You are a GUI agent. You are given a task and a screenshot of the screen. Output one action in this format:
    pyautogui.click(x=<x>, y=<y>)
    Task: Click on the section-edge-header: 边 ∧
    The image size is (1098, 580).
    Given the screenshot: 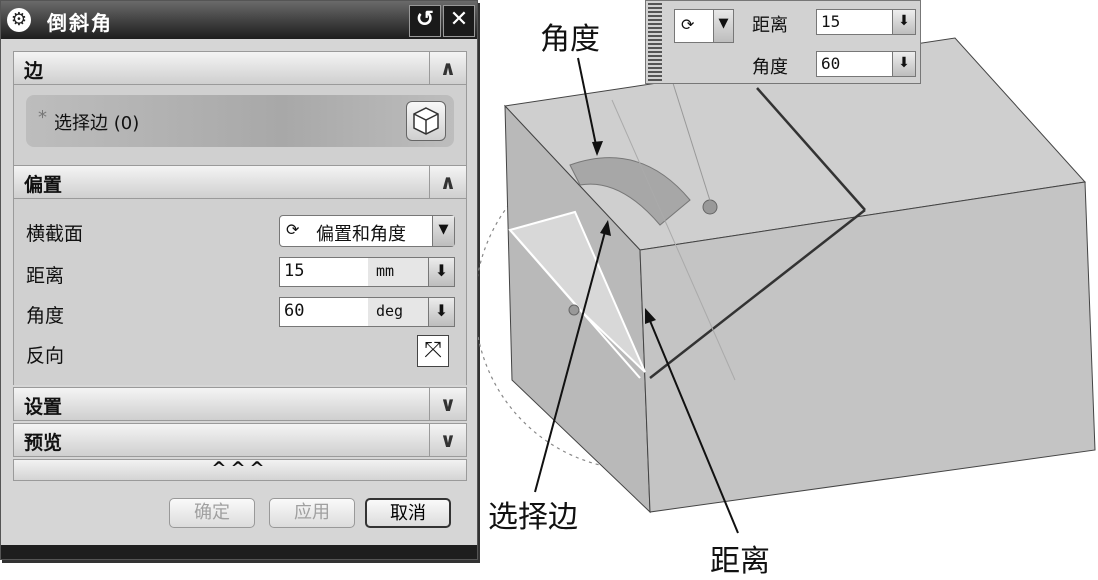 What is the action you would take?
    pyautogui.click(x=240, y=68)
    